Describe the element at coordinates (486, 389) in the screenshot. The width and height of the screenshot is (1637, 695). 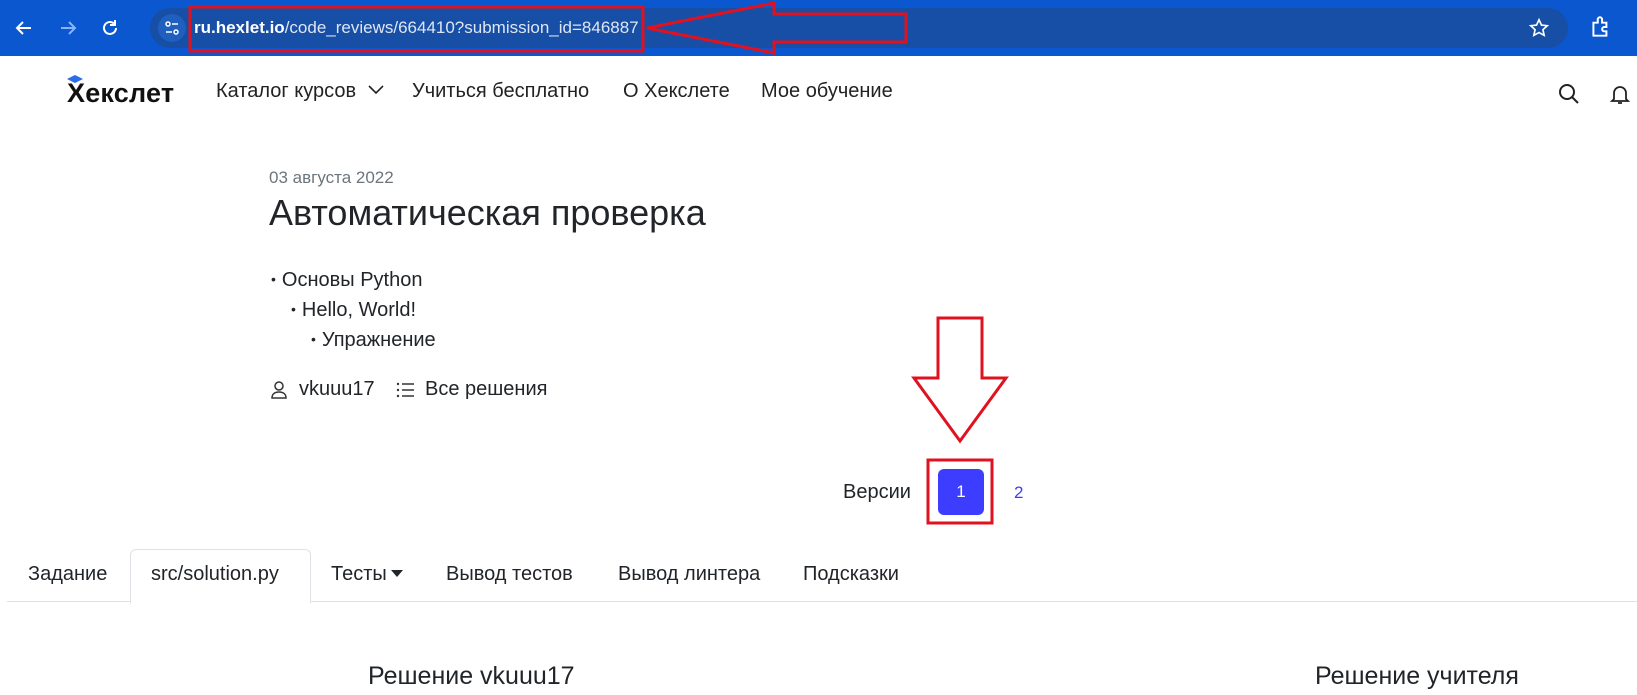
I see `all-solutions-label: Все решения` at that location.